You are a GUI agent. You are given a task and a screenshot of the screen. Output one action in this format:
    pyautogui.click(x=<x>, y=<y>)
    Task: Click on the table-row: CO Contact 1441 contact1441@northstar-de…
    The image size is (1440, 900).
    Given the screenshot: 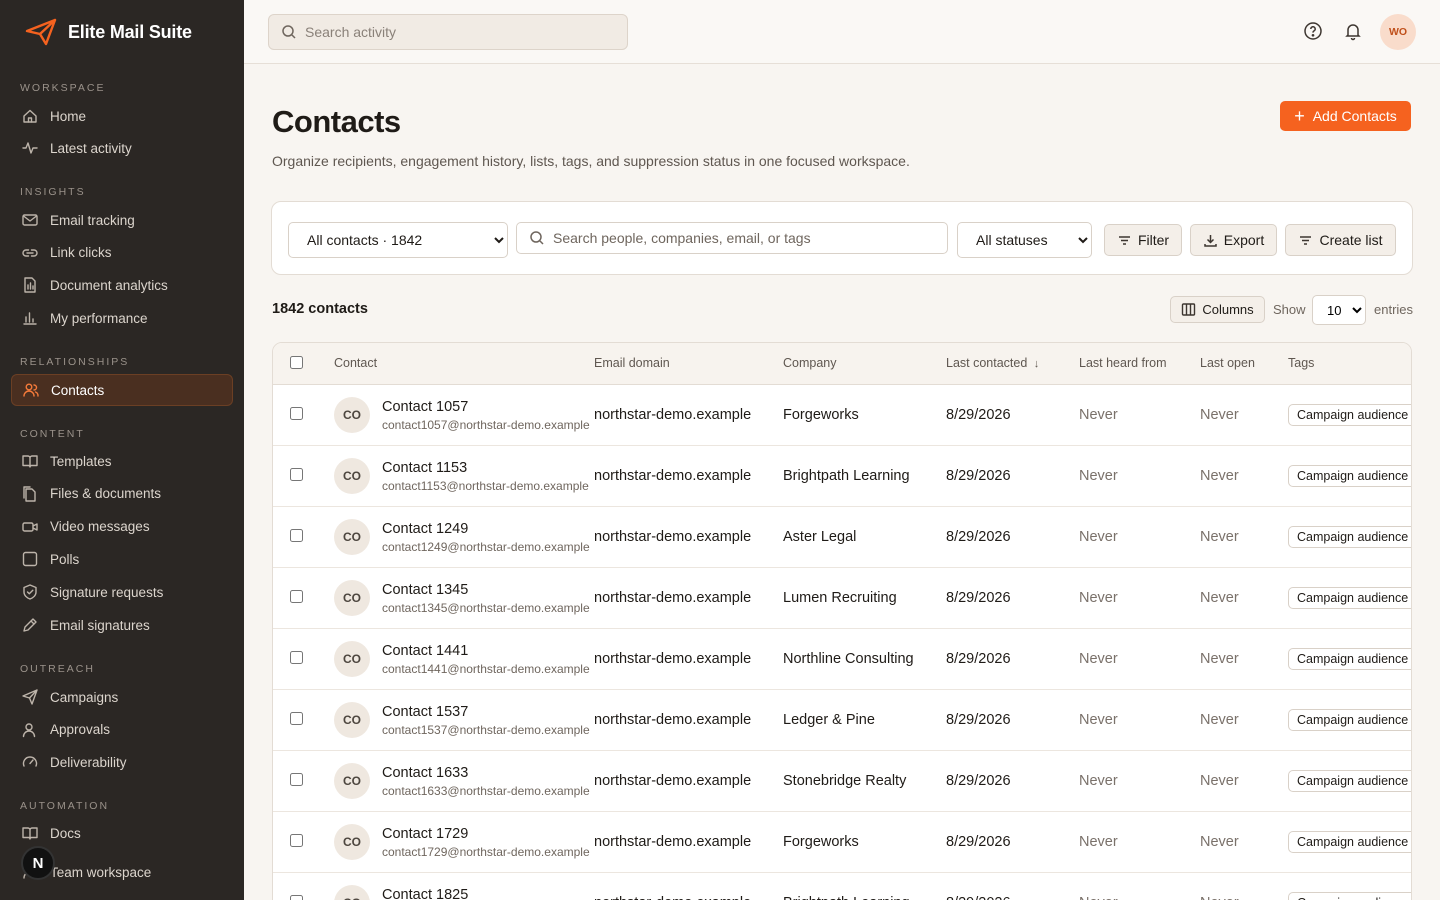 What is the action you would take?
    pyautogui.click(x=842, y=659)
    